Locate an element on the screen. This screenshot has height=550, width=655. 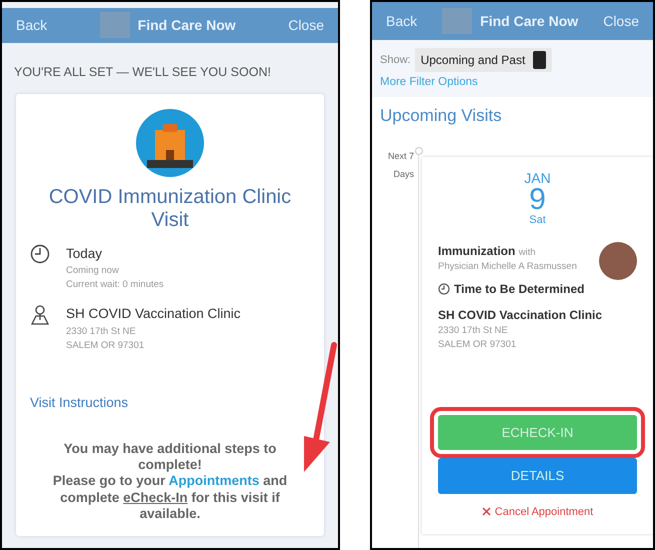
more-filter-options-link: More Filter Options is located at coordinates (512, 83).